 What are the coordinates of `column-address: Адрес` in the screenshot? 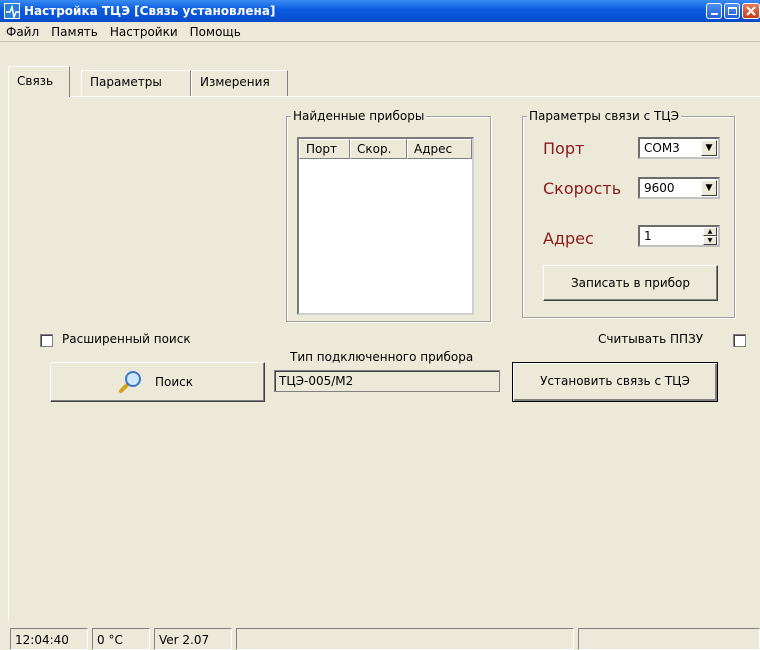 It's located at (439, 149).